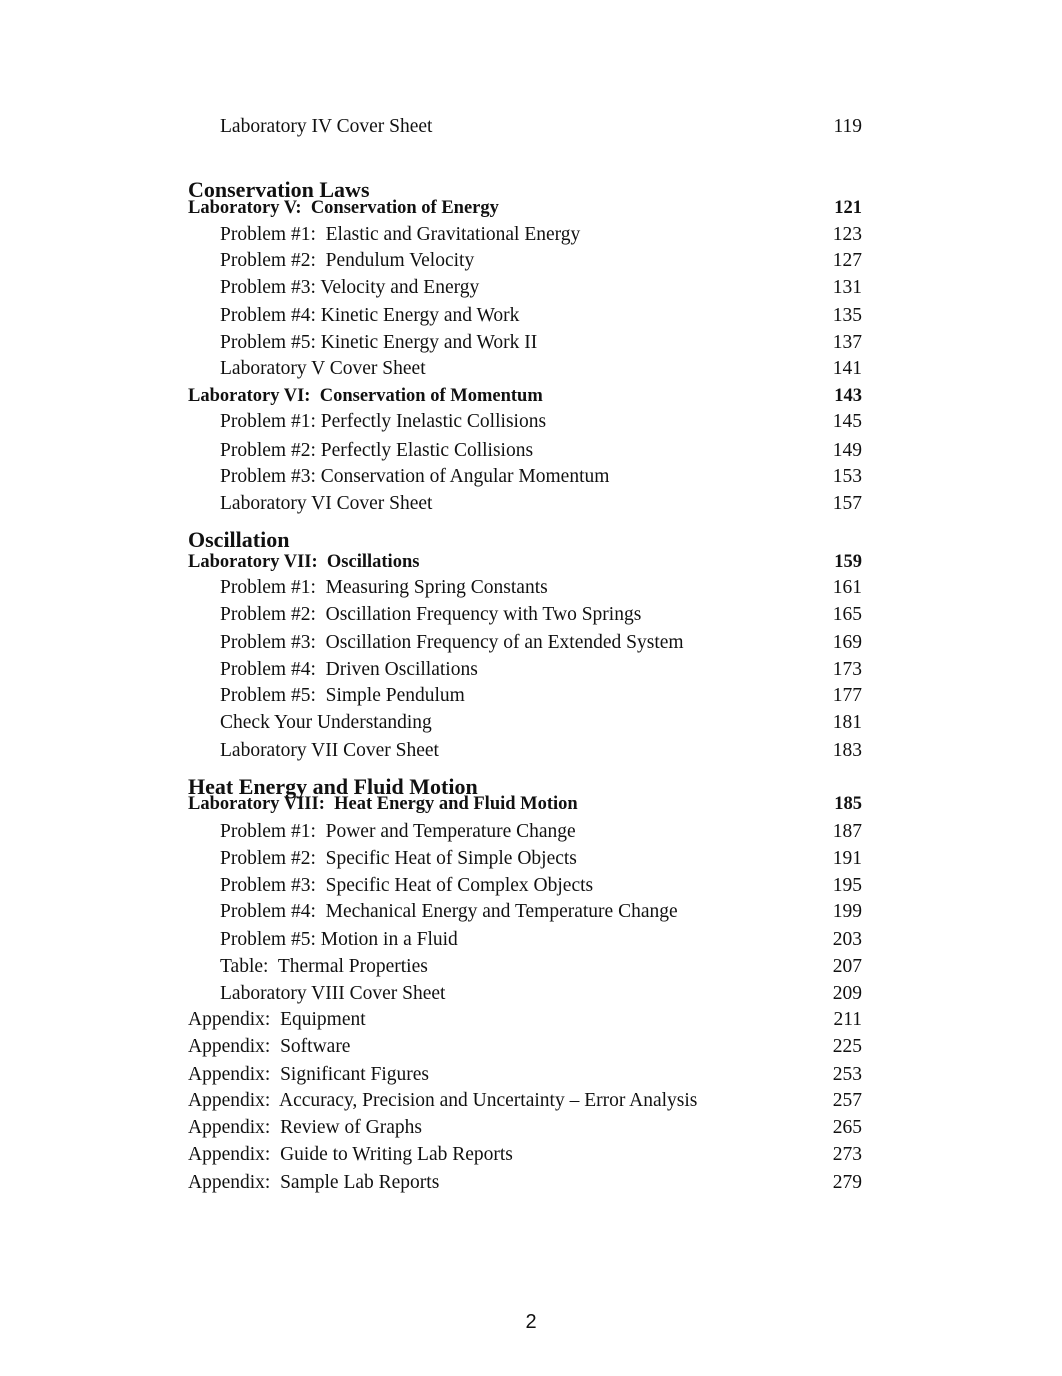 This screenshot has height=1376, width=1062. I want to click on toc-entry: Problem #2: Pendulum Velocity 127, so click(525, 261).